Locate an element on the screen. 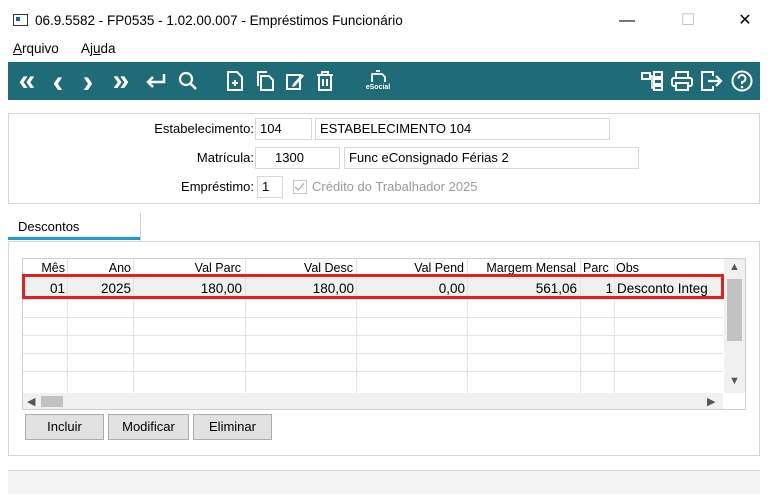  estabelecimento-name-field: ESTABELECIMENTO 104 is located at coordinates (462, 129).